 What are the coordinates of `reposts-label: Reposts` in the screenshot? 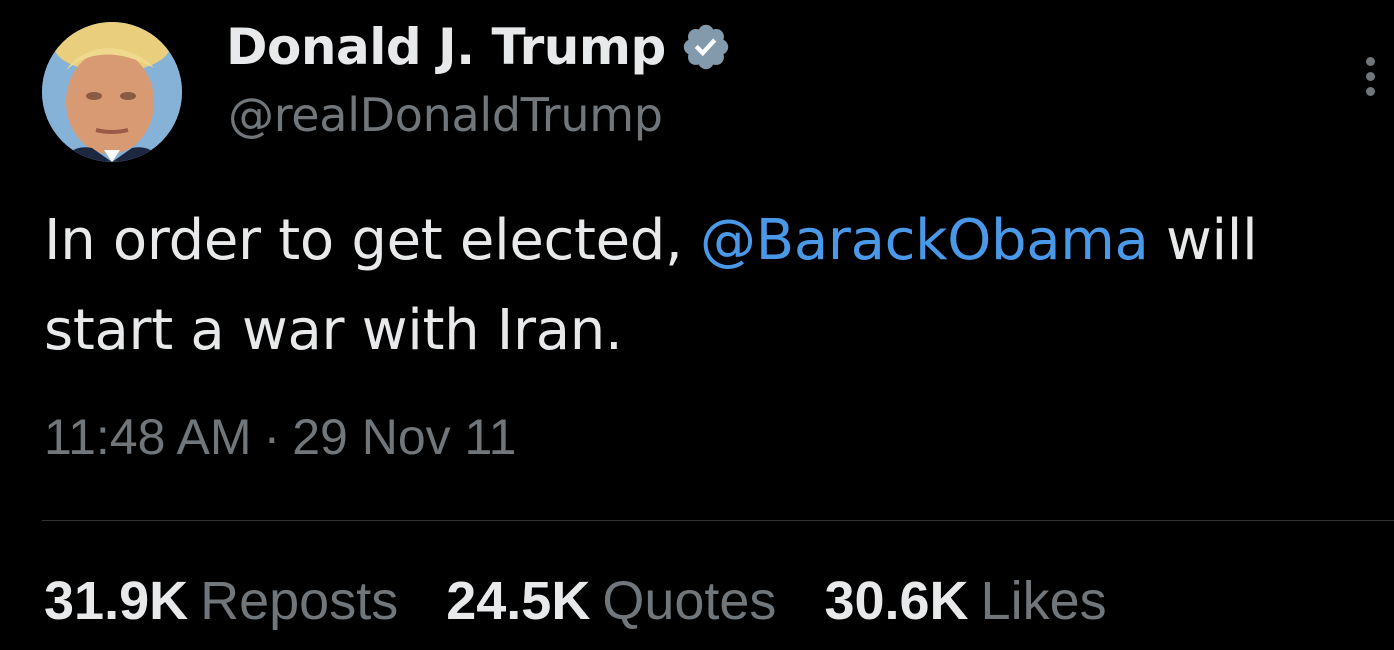 It's located at (299, 601).